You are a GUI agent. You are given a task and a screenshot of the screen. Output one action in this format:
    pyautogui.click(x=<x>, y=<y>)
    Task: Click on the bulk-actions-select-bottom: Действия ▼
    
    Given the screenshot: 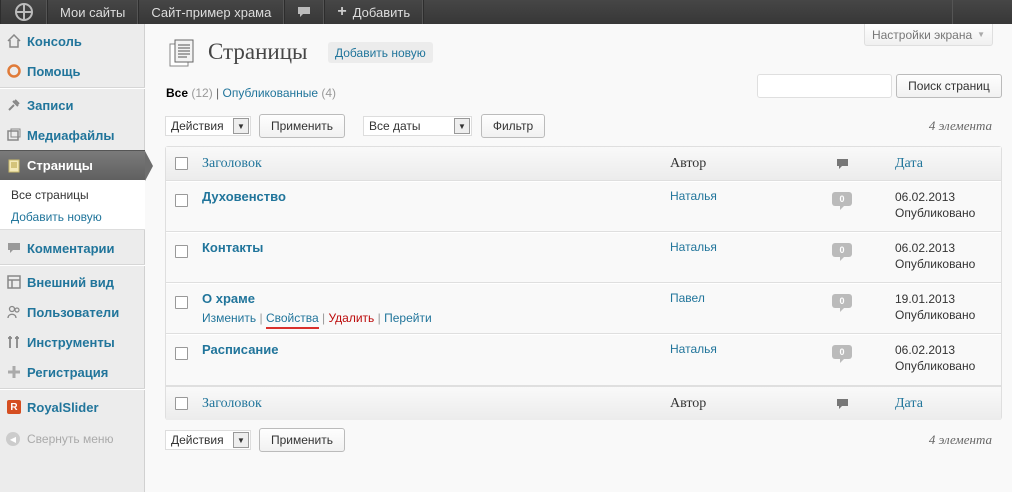 What is the action you would take?
    pyautogui.click(x=208, y=440)
    